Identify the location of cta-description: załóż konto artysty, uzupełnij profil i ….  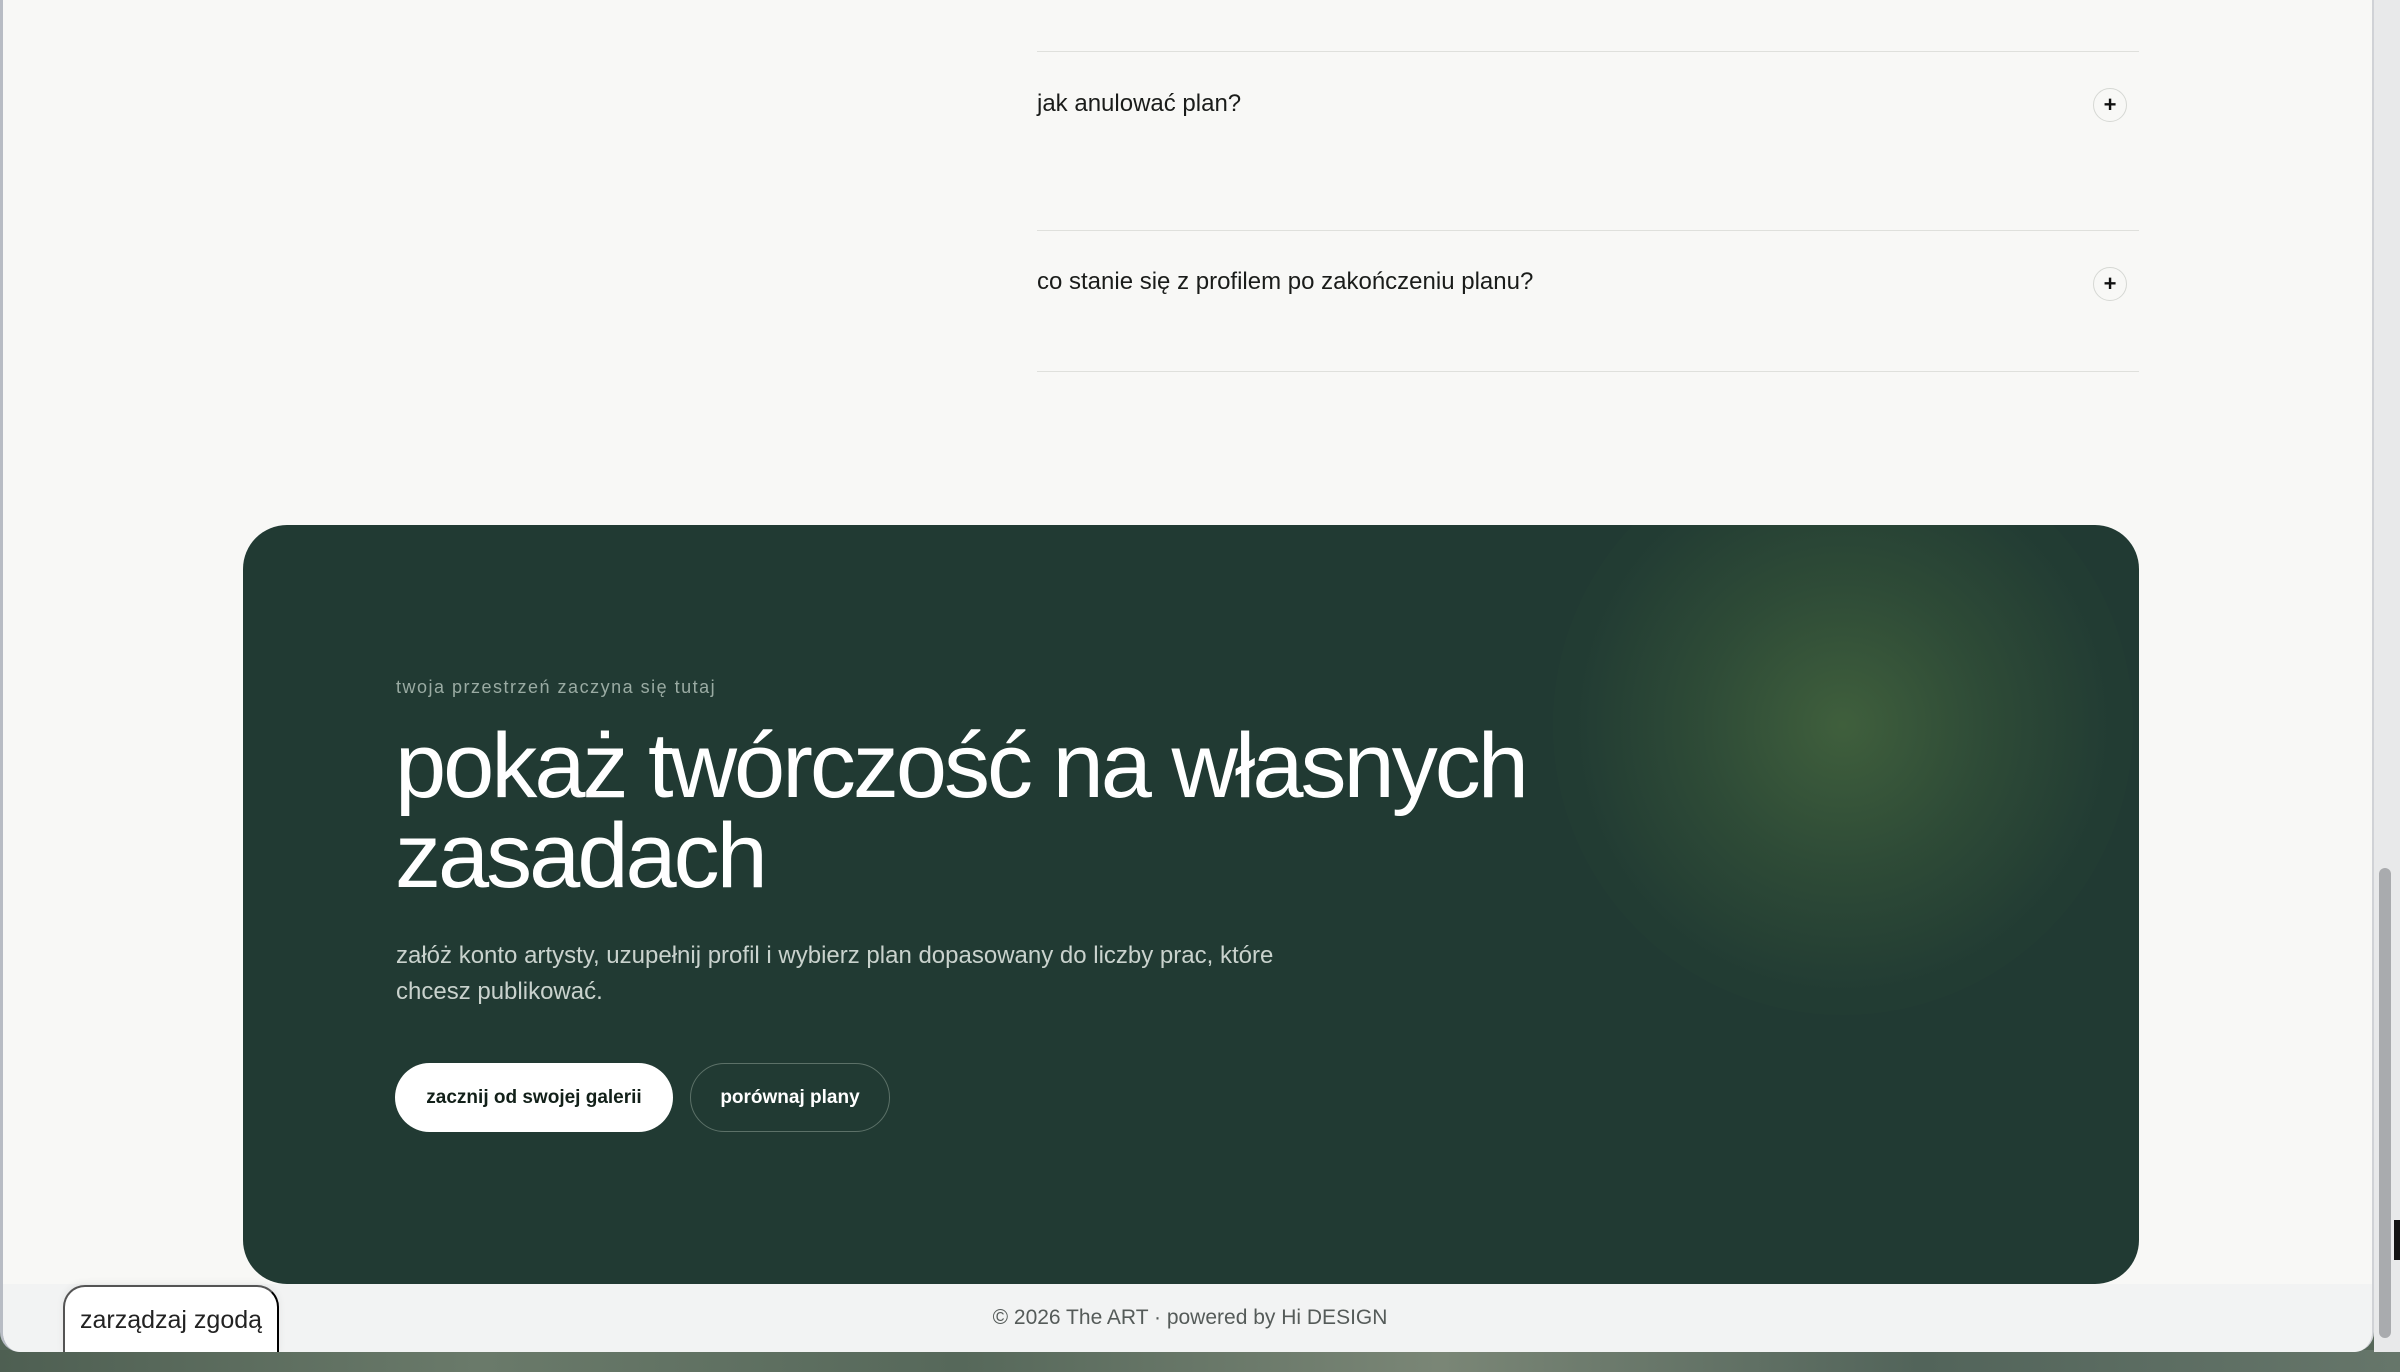
(835, 973).